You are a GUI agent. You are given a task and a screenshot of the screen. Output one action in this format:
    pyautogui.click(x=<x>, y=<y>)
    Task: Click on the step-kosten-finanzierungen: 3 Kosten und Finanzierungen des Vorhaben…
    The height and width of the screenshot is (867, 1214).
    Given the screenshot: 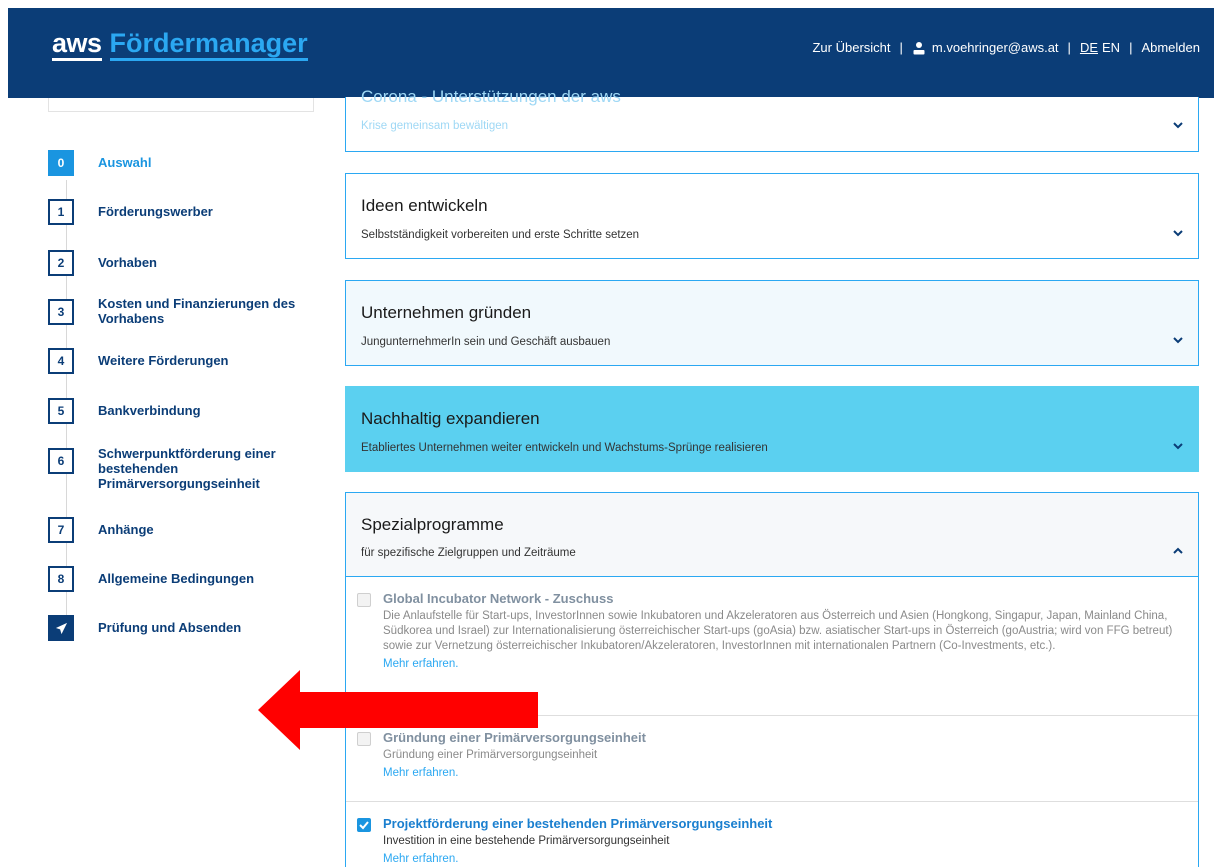 What is the action you would take?
    pyautogui.click(x=180, y=311)
    